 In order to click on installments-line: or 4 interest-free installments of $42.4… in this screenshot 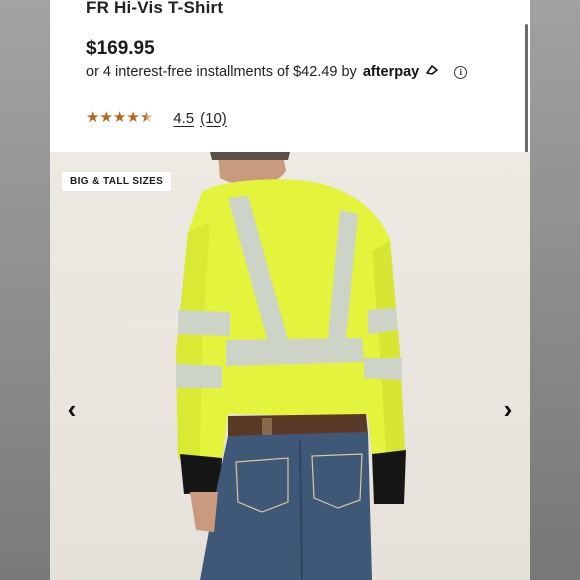, I will do `click(277, 72)`.